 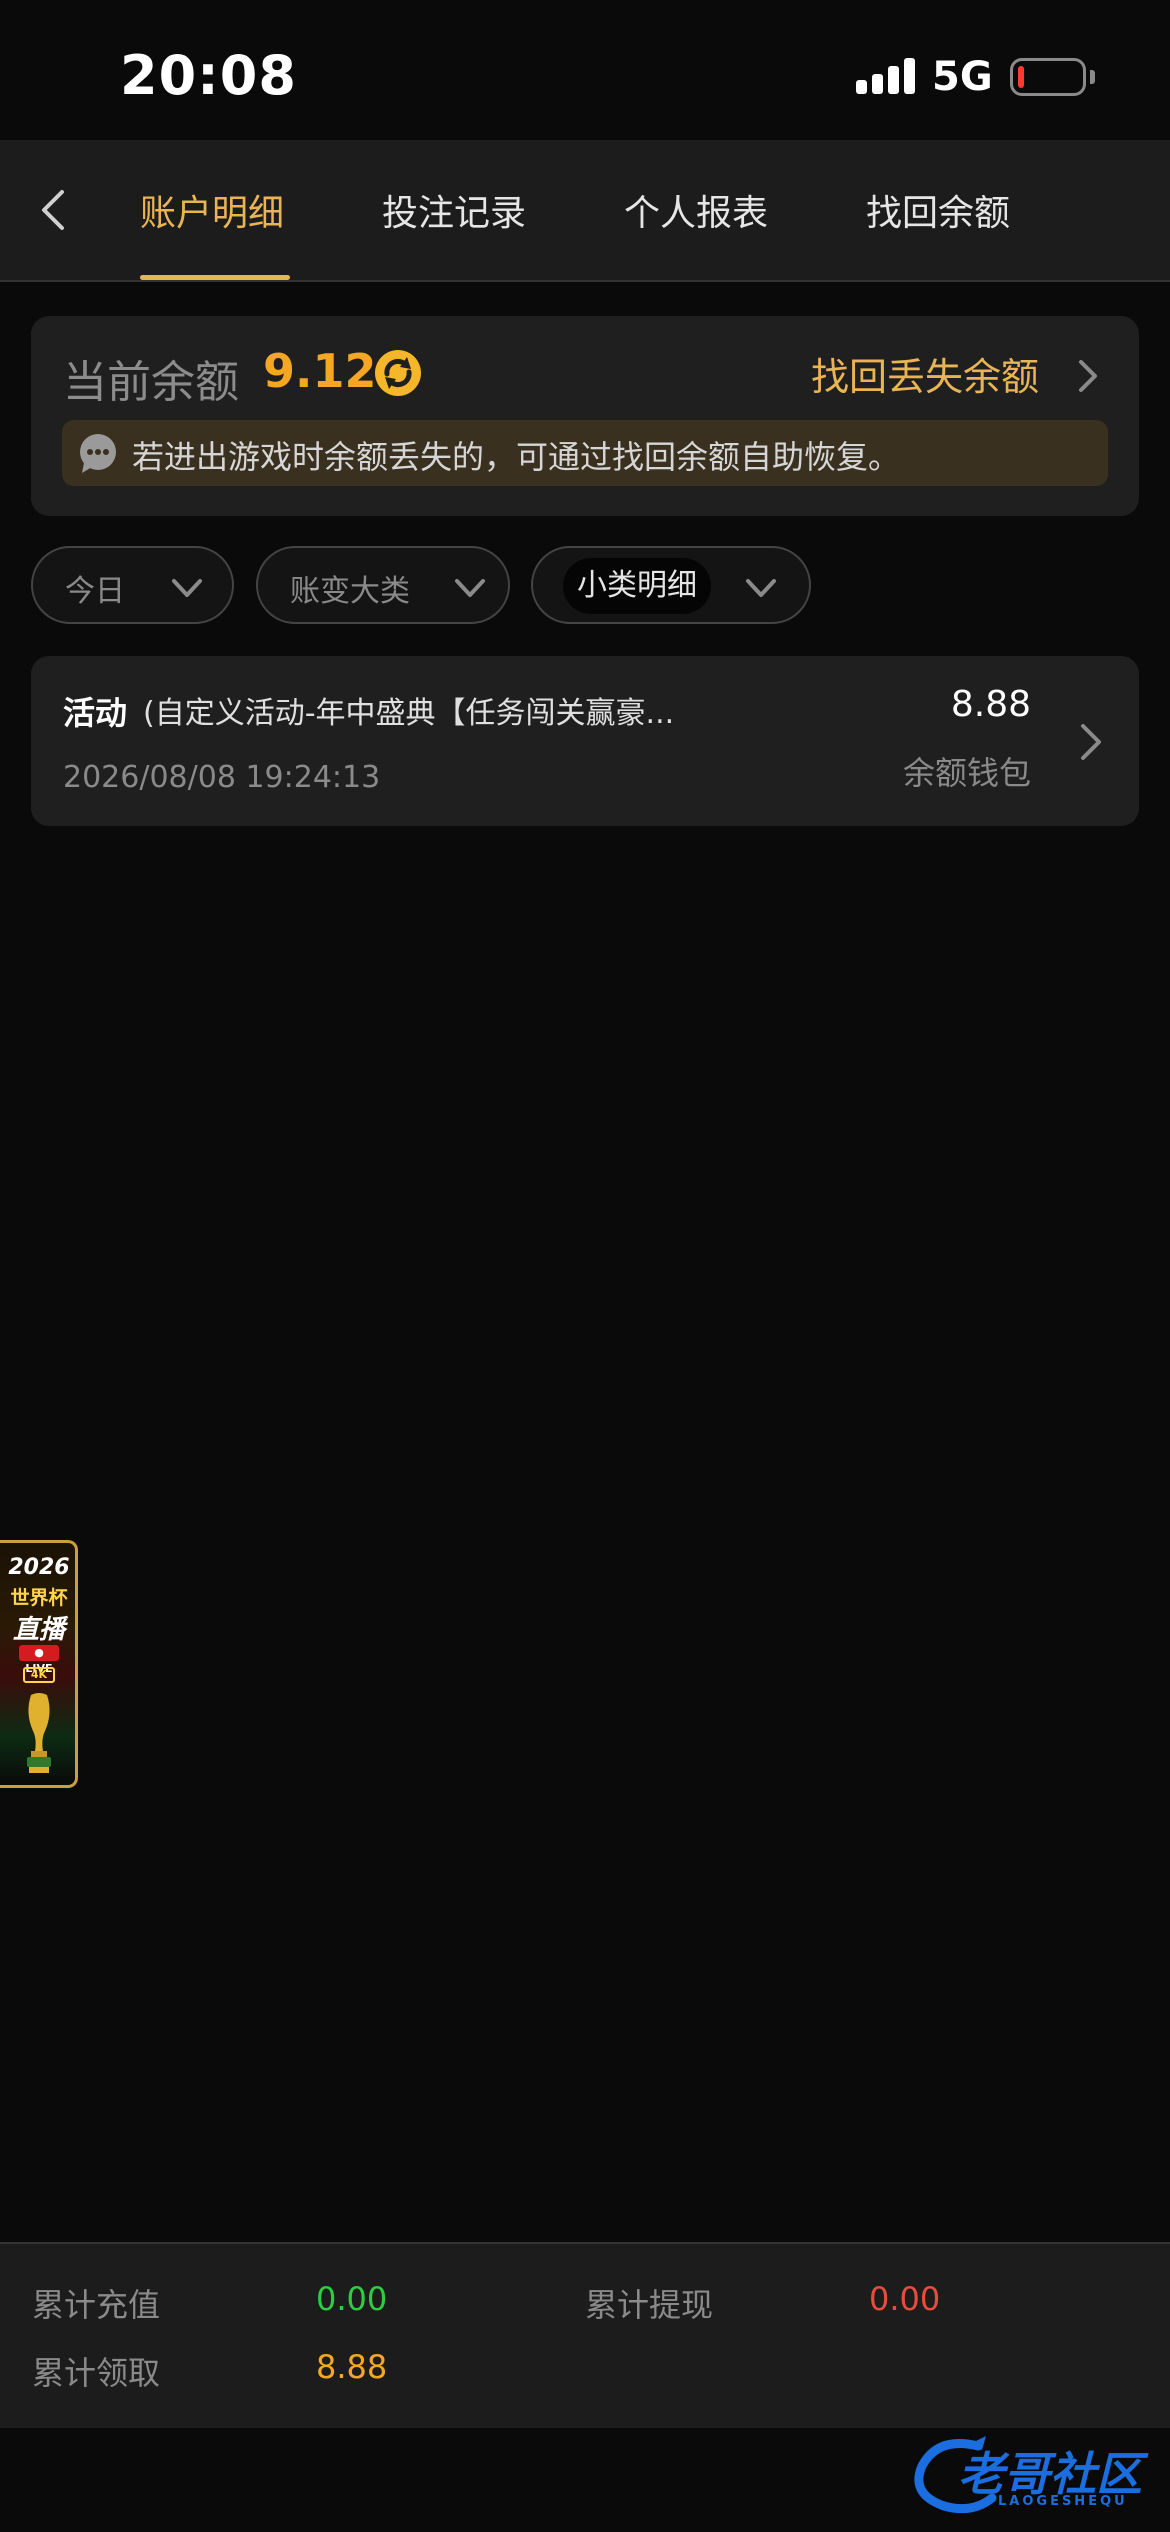 What do you see at coordinates (962, 77) in the screenshot?
I see `network-label: 5G` at bounding box center [962, 77].